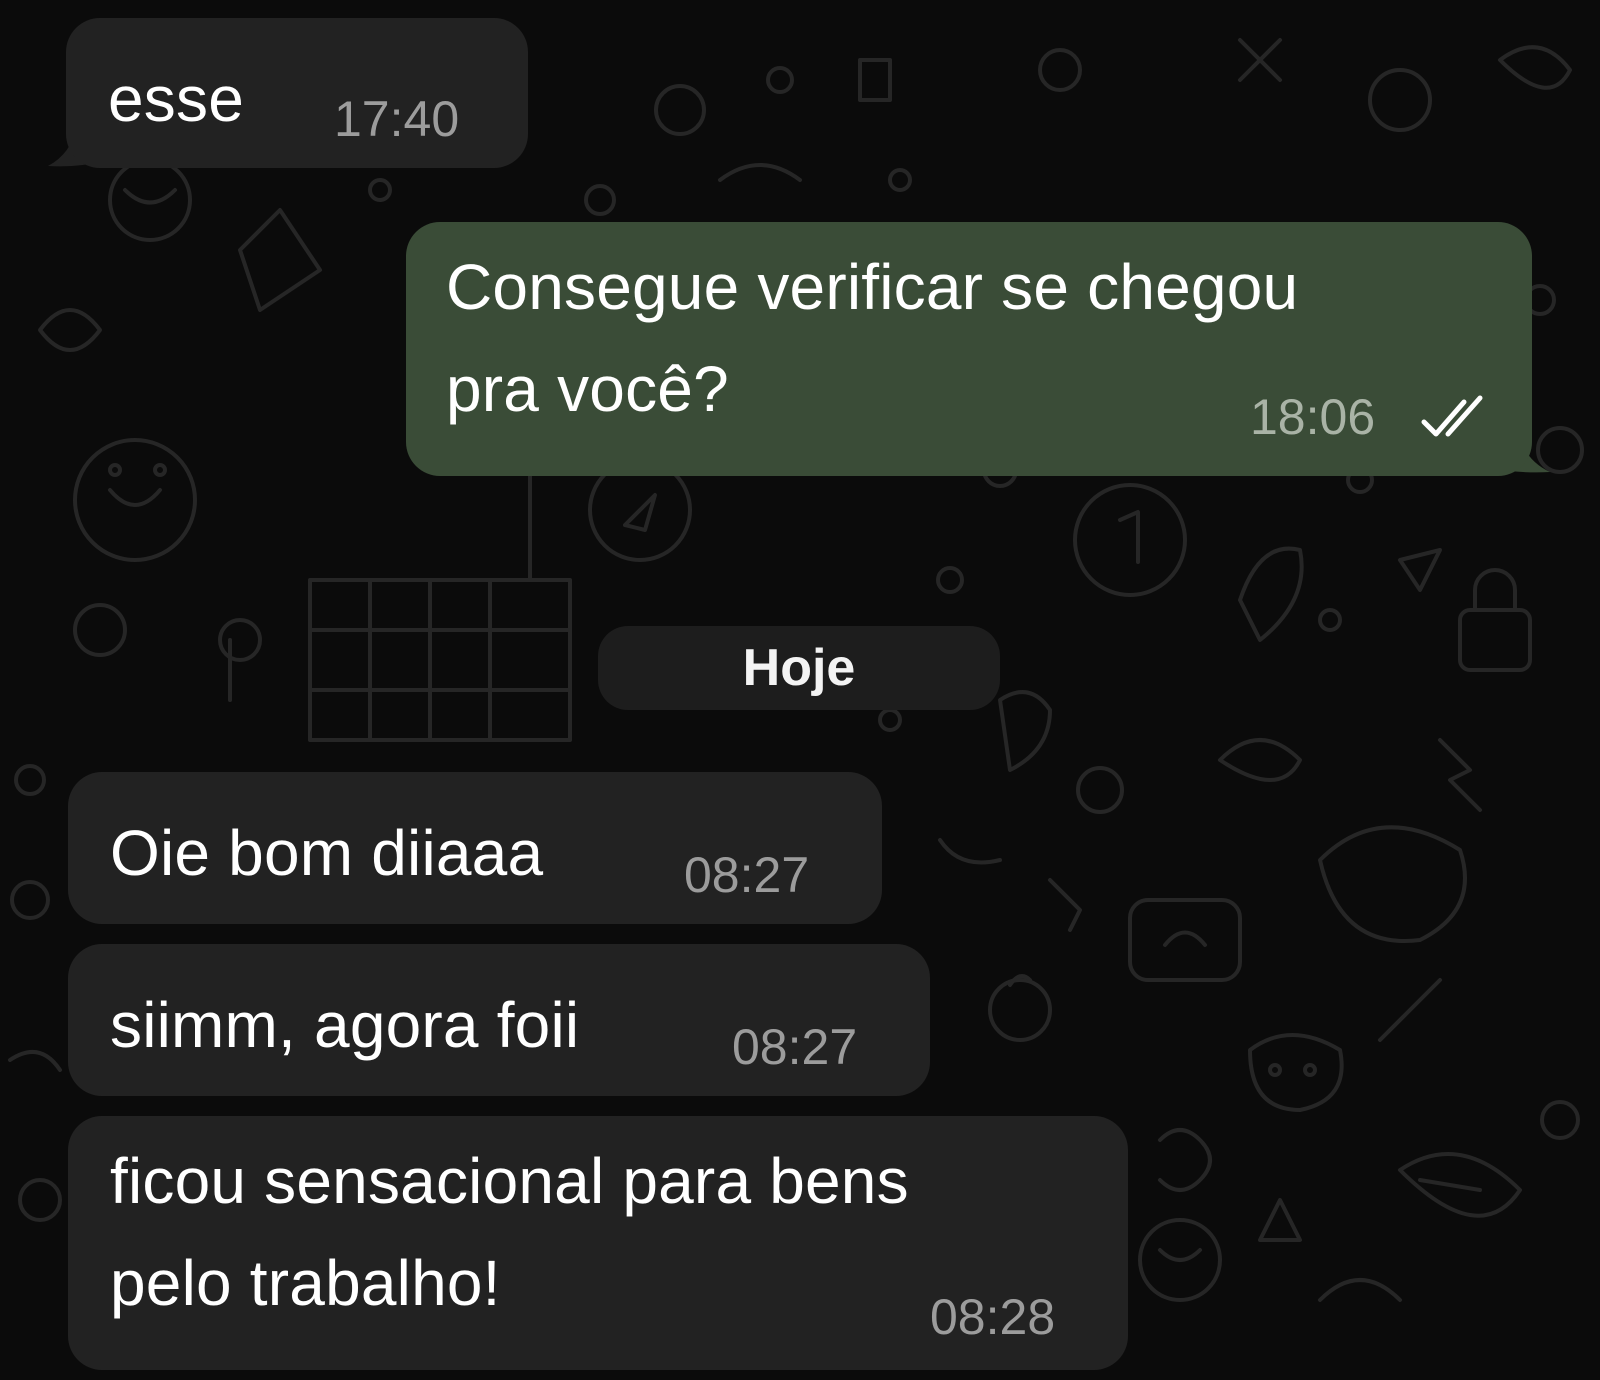 The image size is (1600, 1380). I want to click on message-text-line: Consegue verificar se chegou, so click(872, 287).